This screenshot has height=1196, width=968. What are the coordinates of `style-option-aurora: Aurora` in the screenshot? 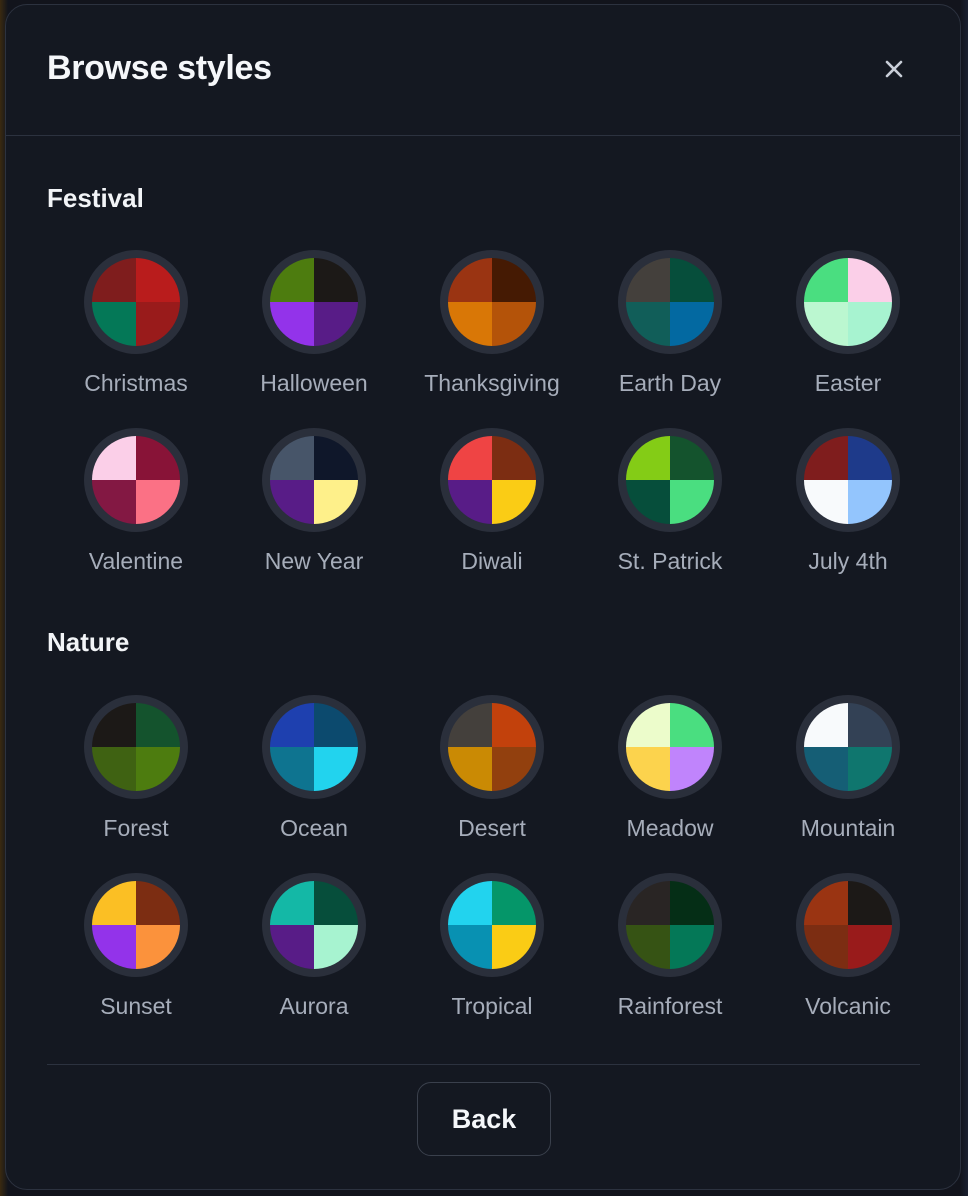 It's located at (314, 962).